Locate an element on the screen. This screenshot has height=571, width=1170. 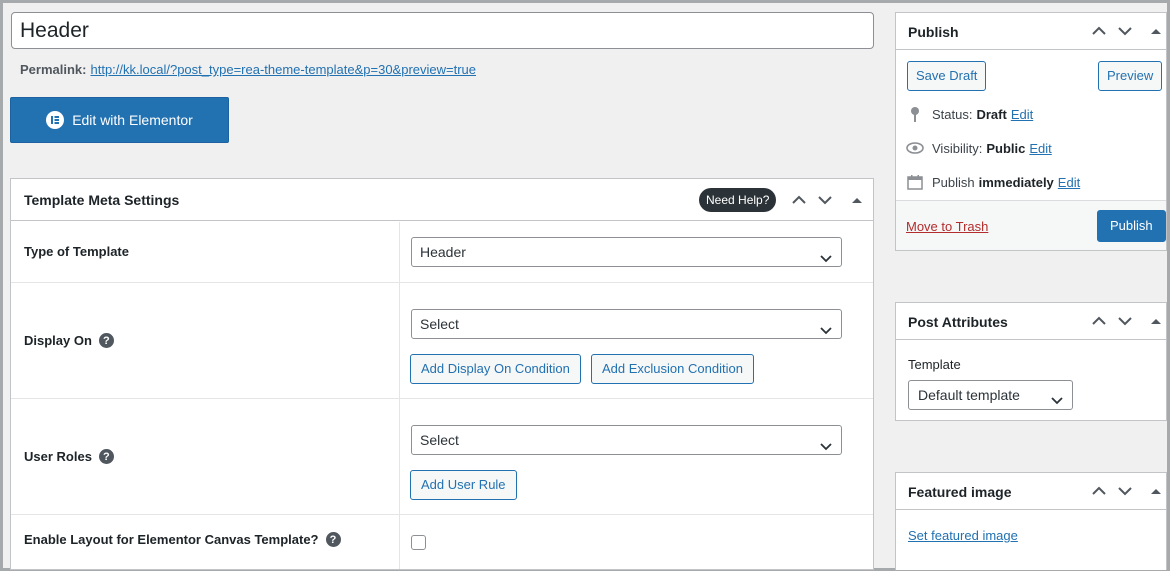
type-of-template-row: Type of Template Header is located at coordinates (442, 252).